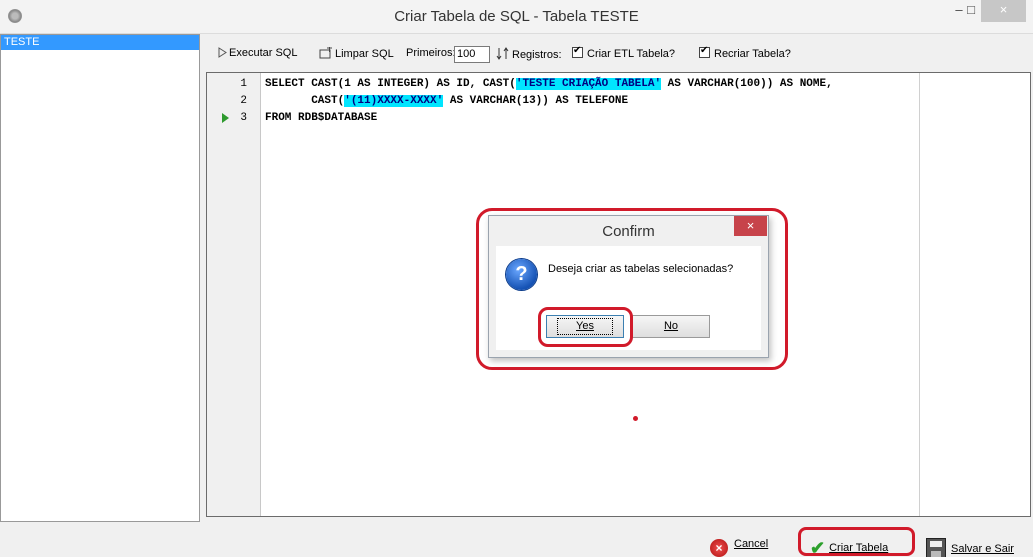  Describe the element at coordinates (521, 274) in the screenshot. I see `question-icon: ?` at that location.